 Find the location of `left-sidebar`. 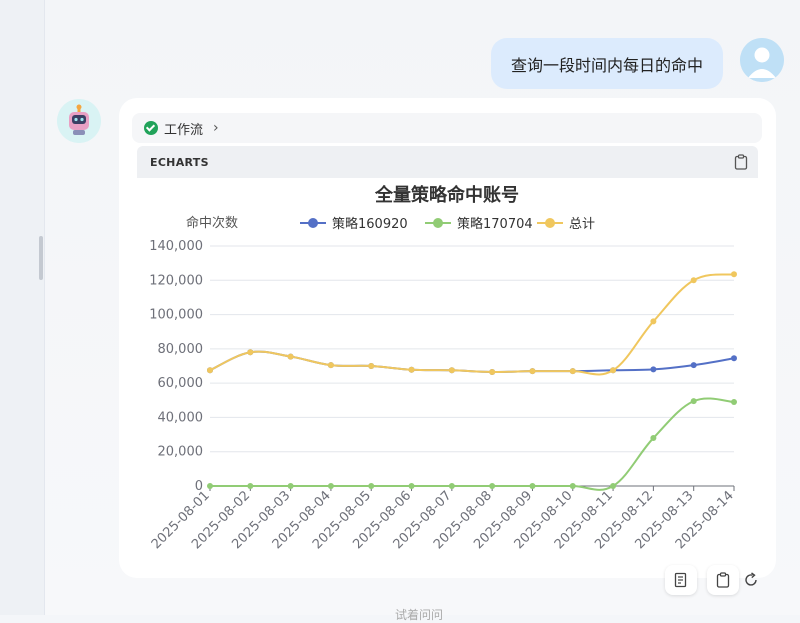

left-sidebar is located at coordinates (22, 307).